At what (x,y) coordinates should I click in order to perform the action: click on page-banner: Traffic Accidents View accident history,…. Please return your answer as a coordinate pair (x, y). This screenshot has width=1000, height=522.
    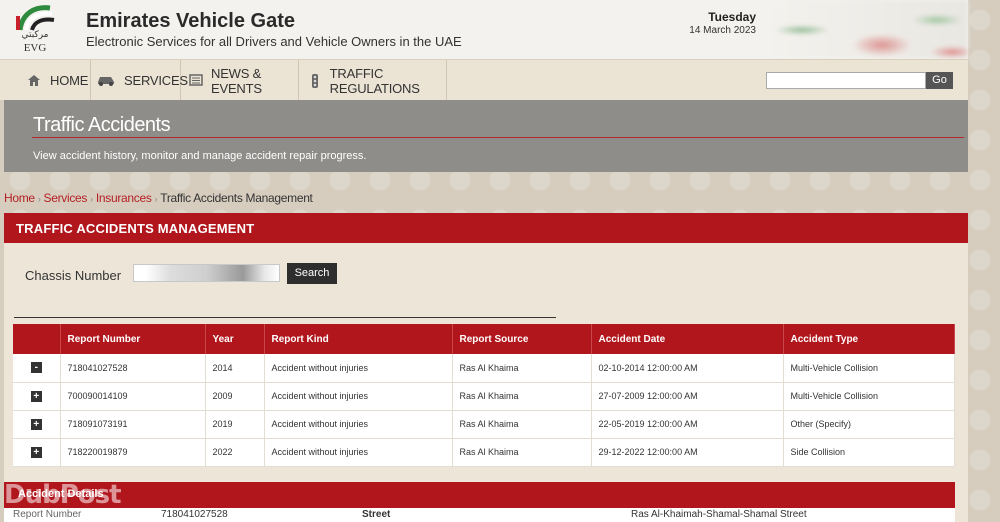
    Looking at the image, I should click on (486, 136).